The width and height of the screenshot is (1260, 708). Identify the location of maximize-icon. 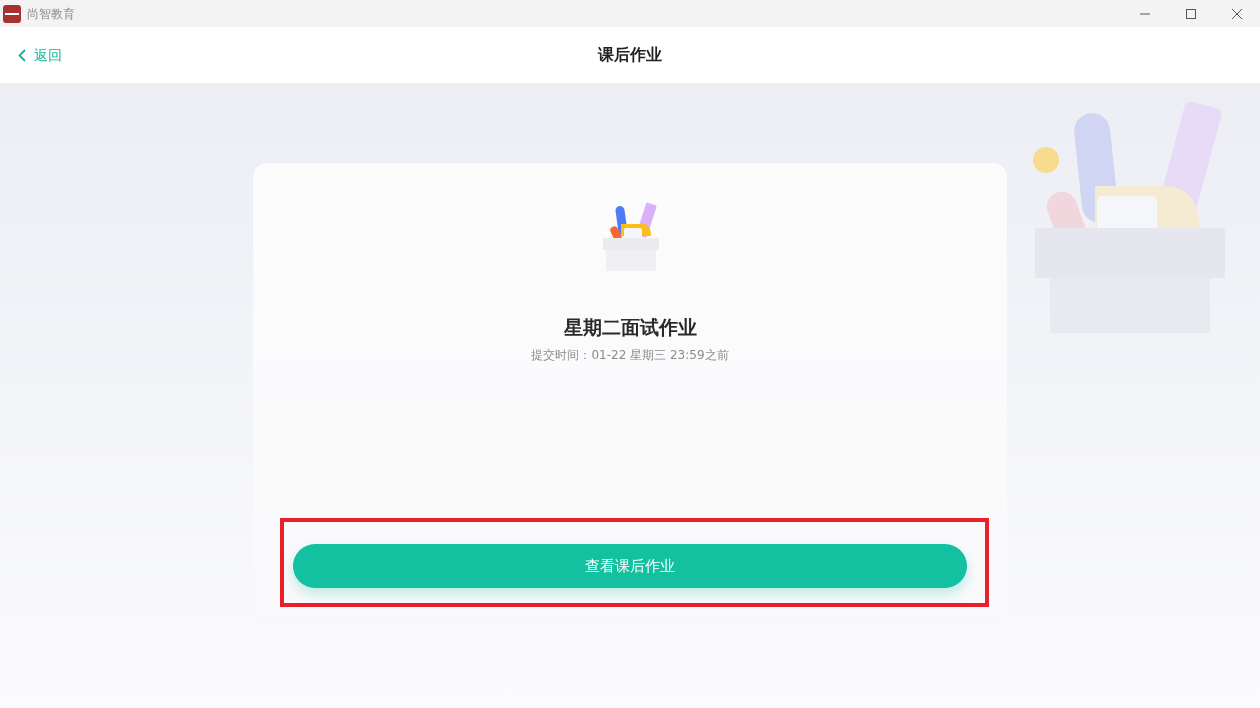
(1191, 13).